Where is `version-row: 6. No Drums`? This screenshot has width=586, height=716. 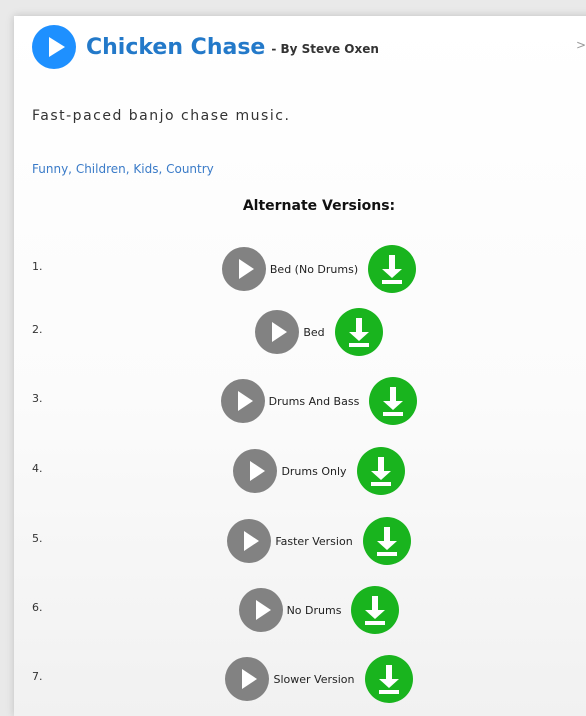
version-row: 6. No Drums is located at coordinates (300, 610).